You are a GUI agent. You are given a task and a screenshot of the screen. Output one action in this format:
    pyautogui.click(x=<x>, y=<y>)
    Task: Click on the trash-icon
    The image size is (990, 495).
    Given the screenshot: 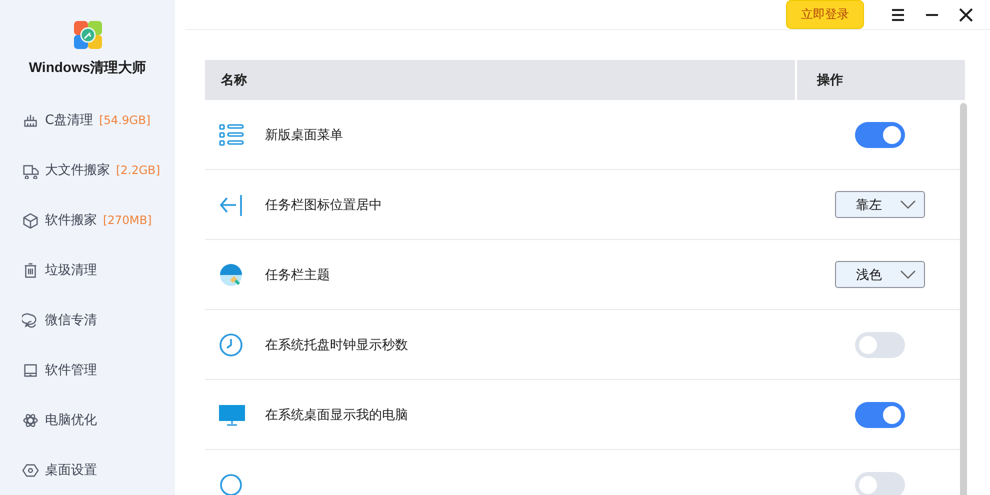 What is the action you would take?
    pyautogui.click(x=30, y=270)
    